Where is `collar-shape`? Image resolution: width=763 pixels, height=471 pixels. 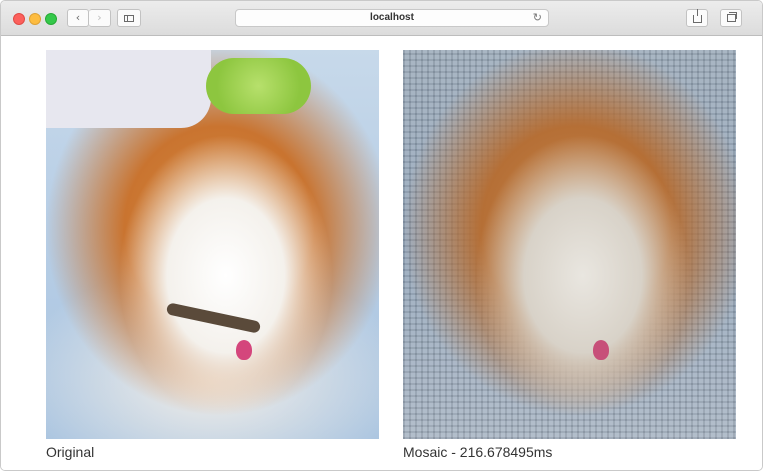
collar-shape is located at coordinates (213, 318).